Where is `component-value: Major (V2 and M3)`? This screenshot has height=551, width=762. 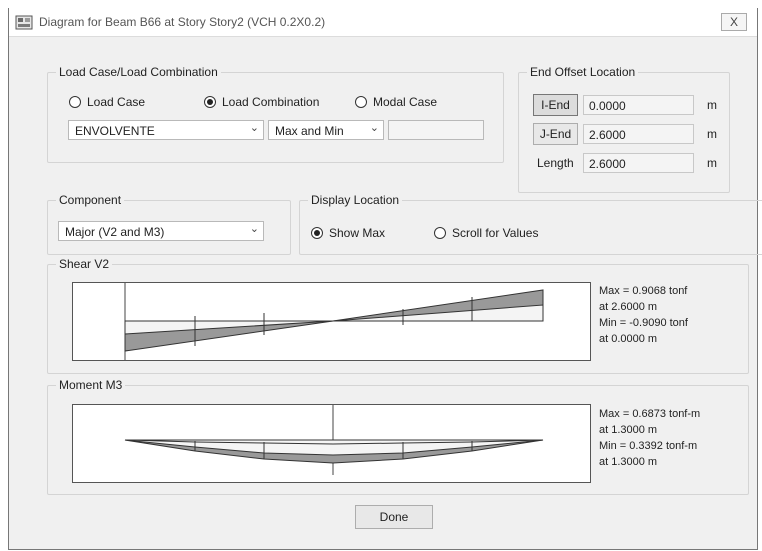
component-value: Major (V2 and M3) is located at coordinates (115, 232).